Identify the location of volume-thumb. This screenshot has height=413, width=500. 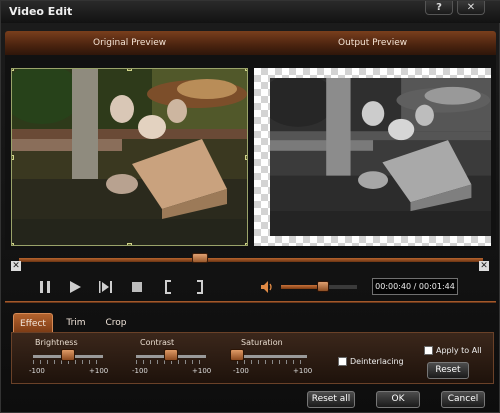
(322, 286).